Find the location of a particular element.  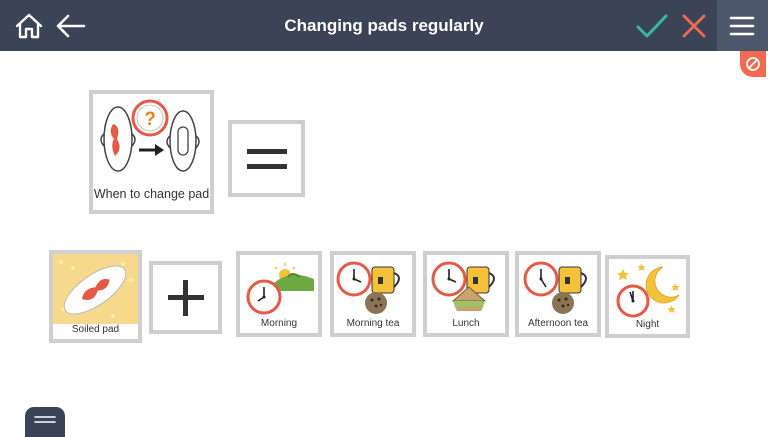

back-button is located at coordinates (70, 26).